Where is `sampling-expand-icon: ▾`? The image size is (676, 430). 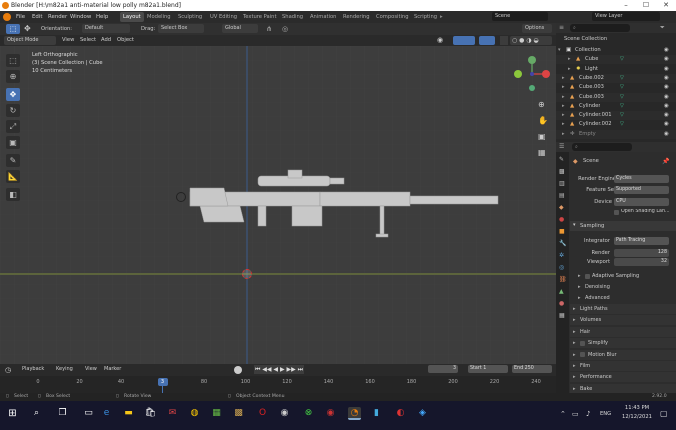 sampling-expand-icon: ▾ is located at coordinates (574, 225).